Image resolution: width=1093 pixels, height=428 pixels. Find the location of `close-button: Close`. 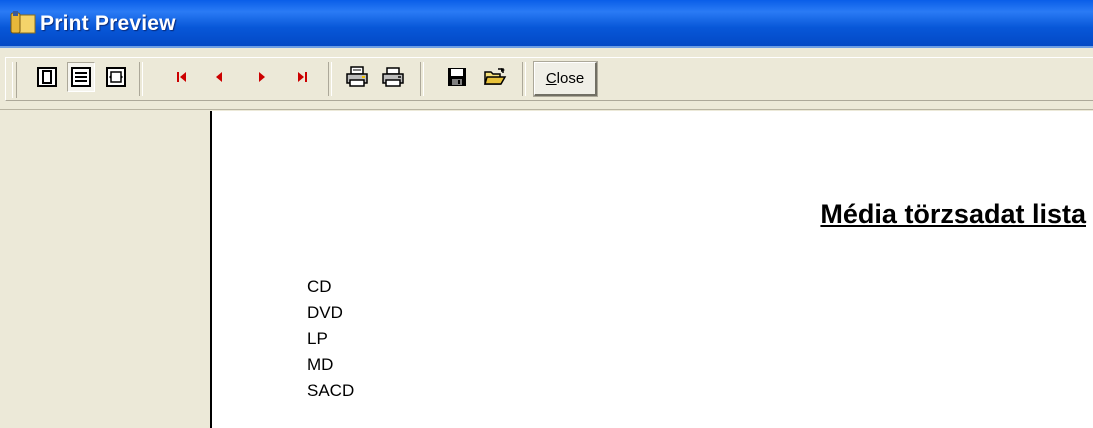

close-button: Close is located at coordinates (565, 79).